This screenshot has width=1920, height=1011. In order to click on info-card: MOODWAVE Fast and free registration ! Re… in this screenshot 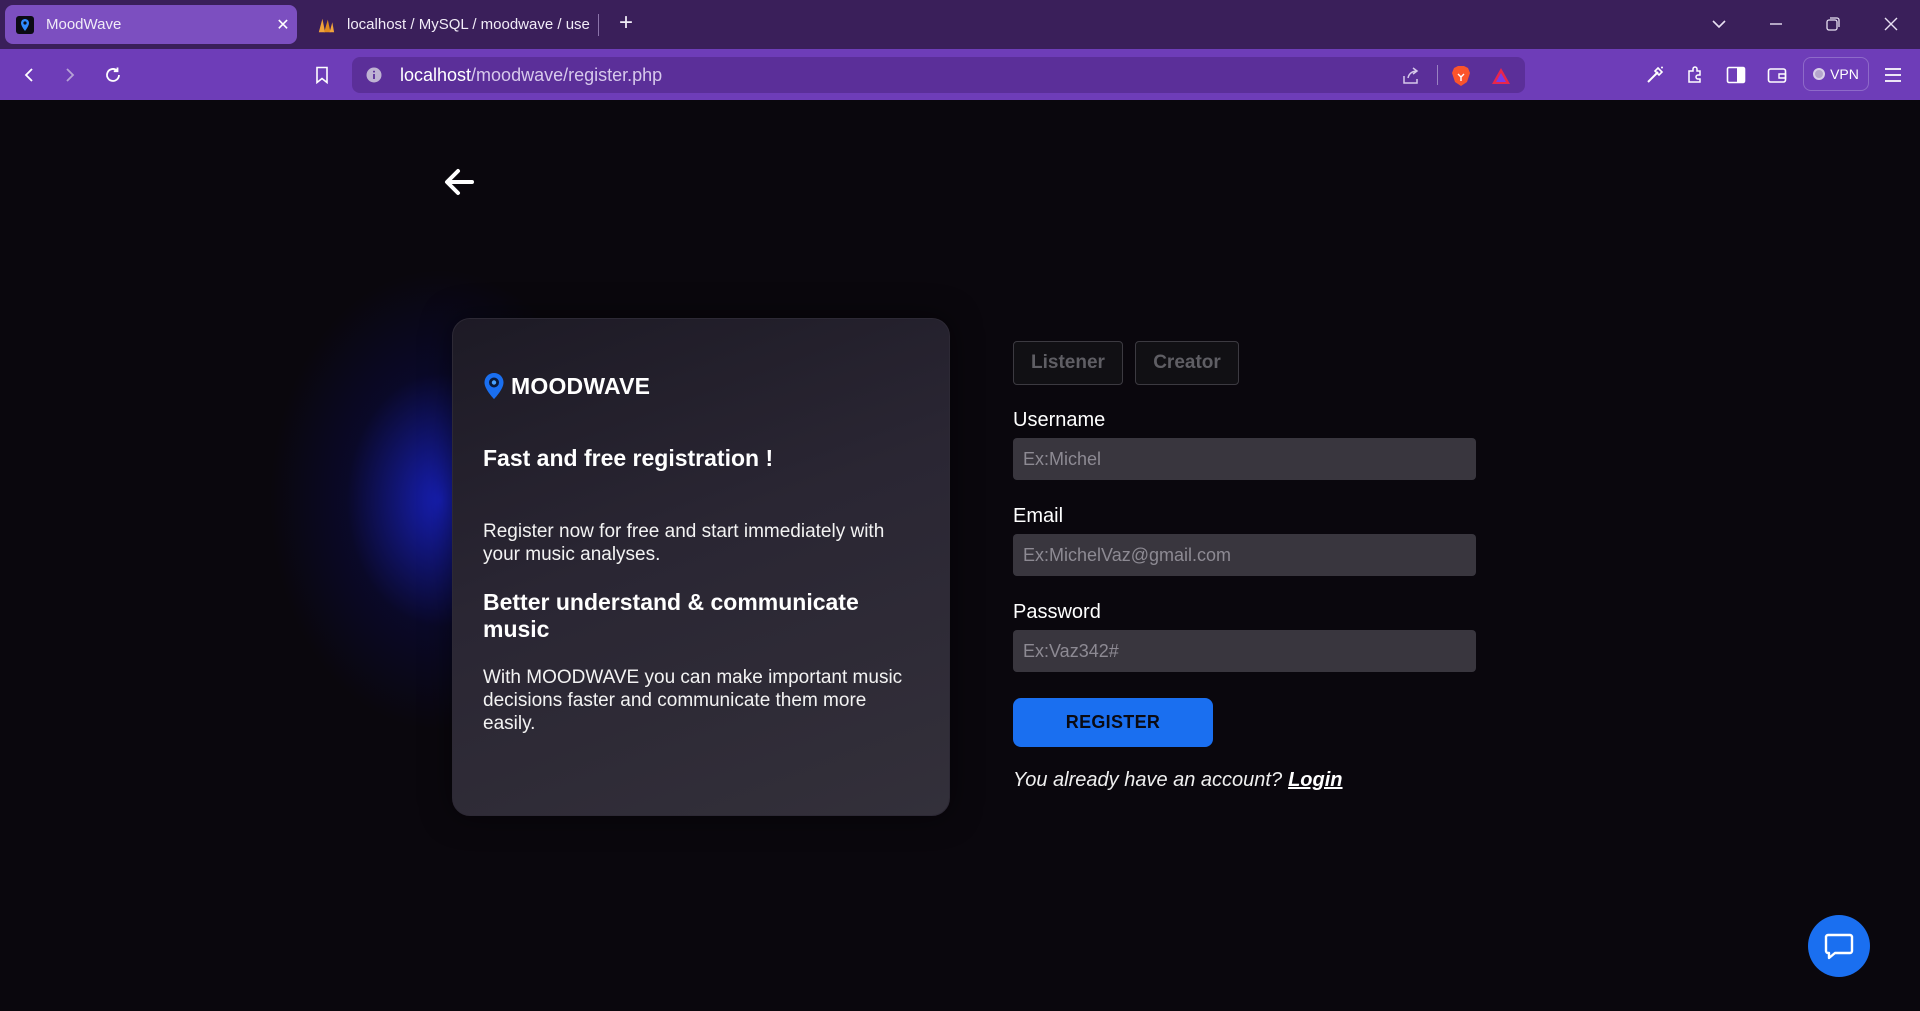, I will do `click(701, 567)`.